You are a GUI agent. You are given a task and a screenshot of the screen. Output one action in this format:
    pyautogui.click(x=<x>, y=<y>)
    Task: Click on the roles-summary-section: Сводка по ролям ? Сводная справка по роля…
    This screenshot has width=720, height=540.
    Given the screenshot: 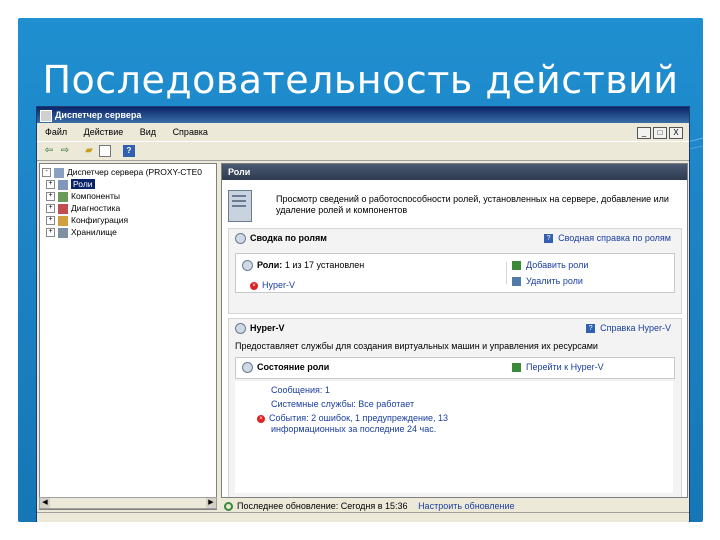 What is the action you would take?
    pyautogui.click(x=455, y=271)
    